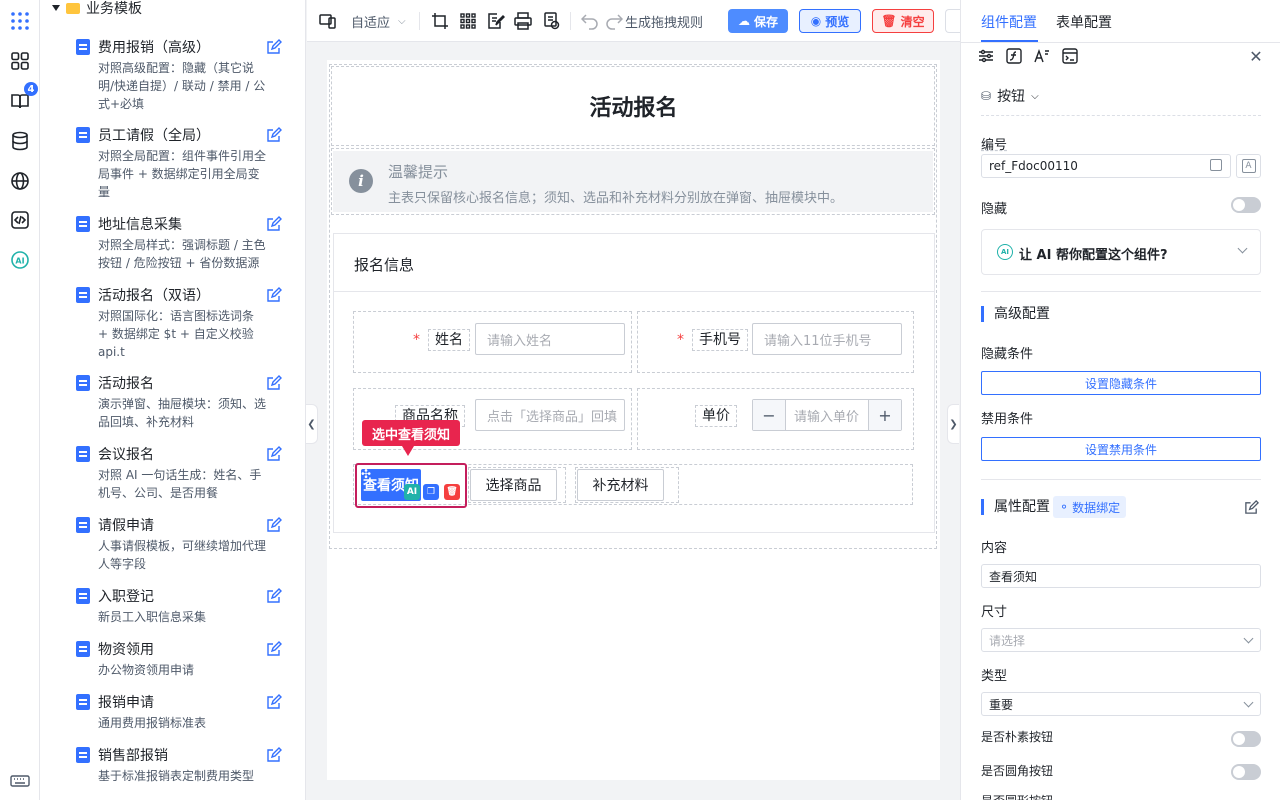 This screenshot has width=1280, height=800. What do you see at coordinates (378, 21) in the screenshot?
I see `layout-mode-select: 自适应 ⌵` at bounding box center [378, 21].